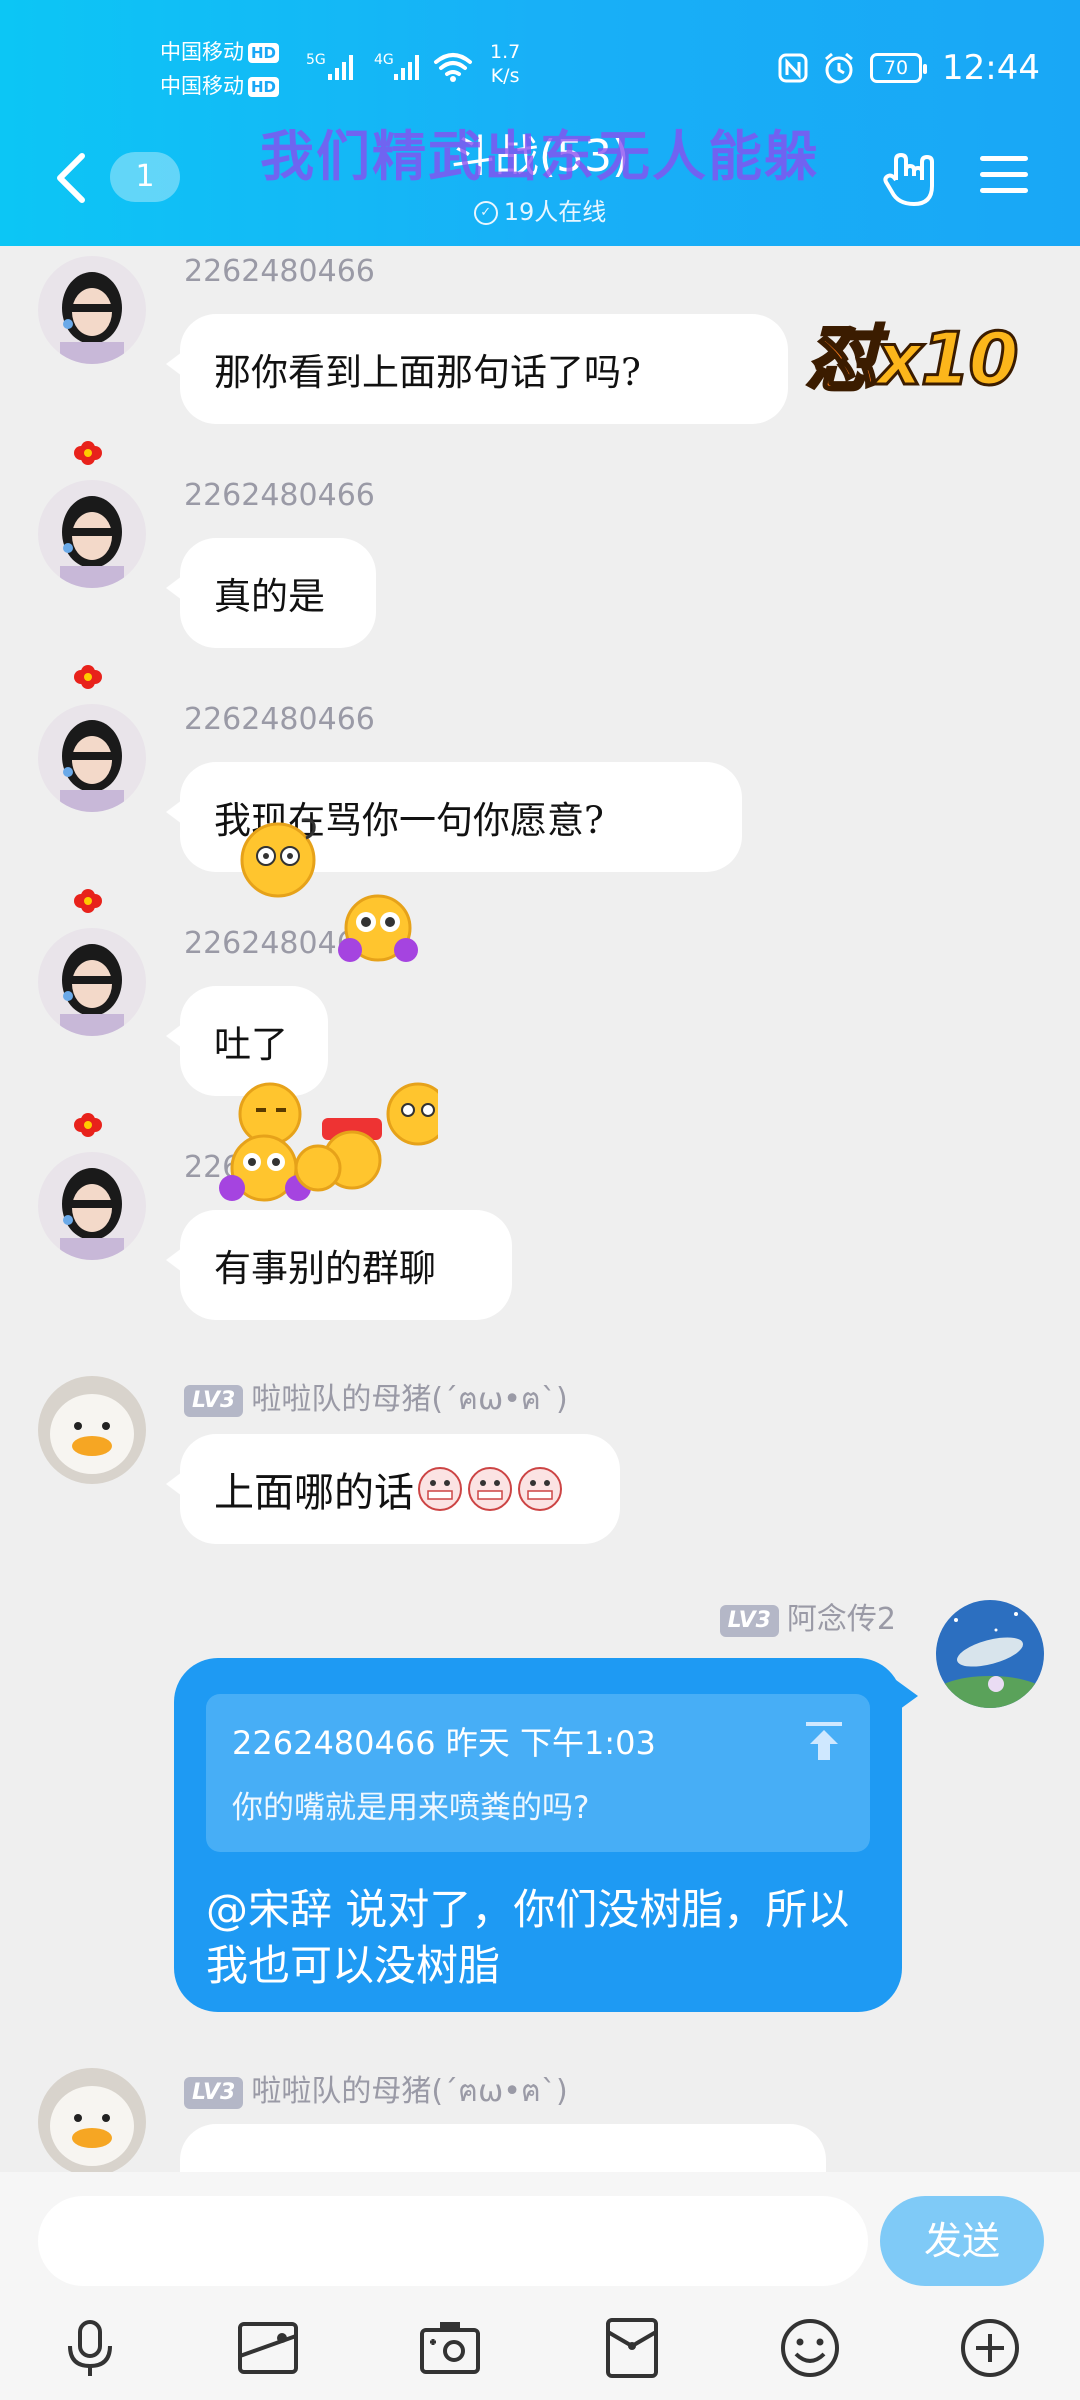  I want to click on hd-badge: HD, so click(264, 53).